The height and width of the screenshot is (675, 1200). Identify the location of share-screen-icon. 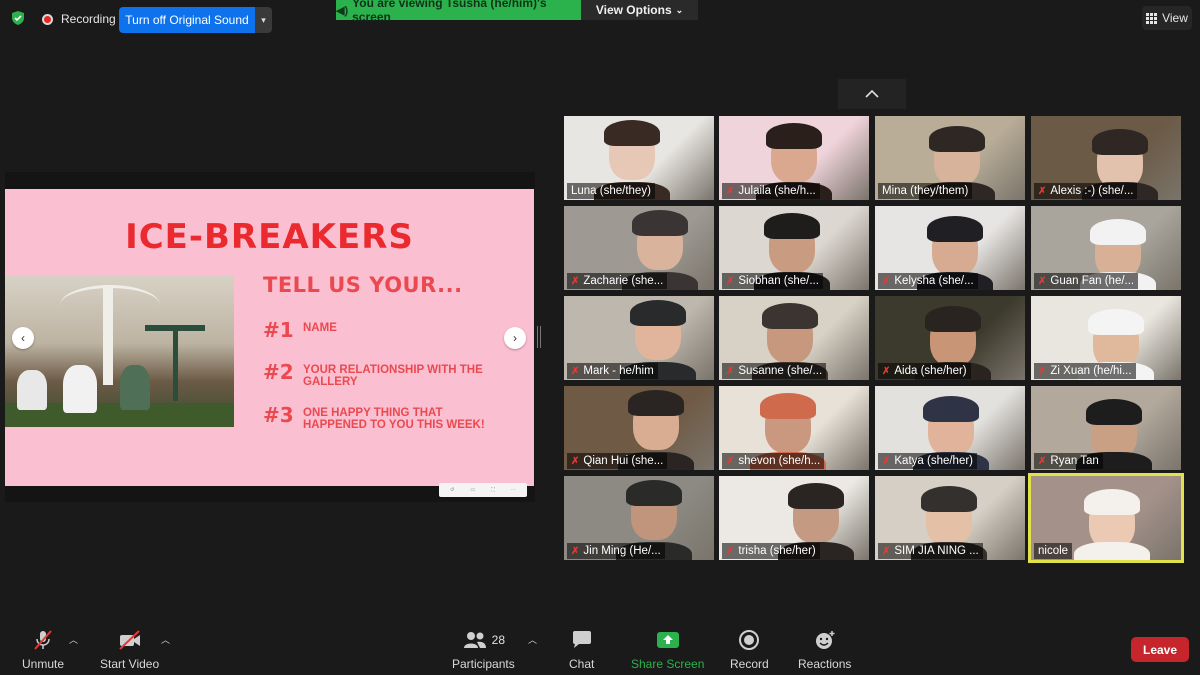
(668, 640).